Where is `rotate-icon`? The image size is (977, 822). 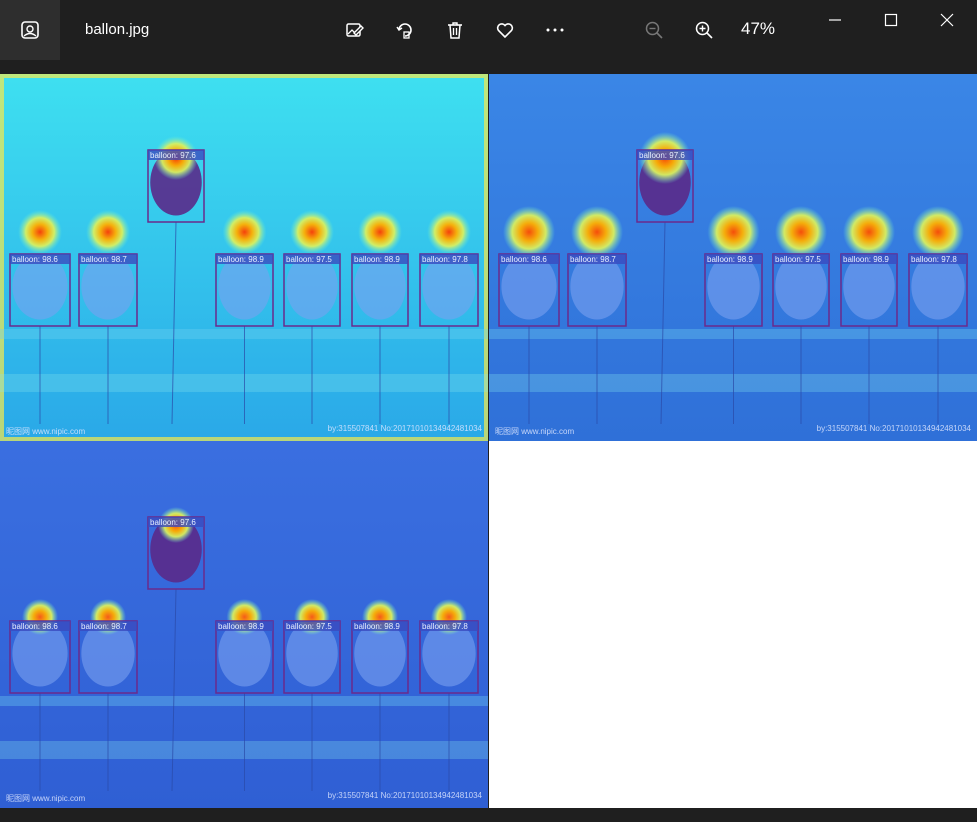 rotate-icon is located at coordinates (404, 31).